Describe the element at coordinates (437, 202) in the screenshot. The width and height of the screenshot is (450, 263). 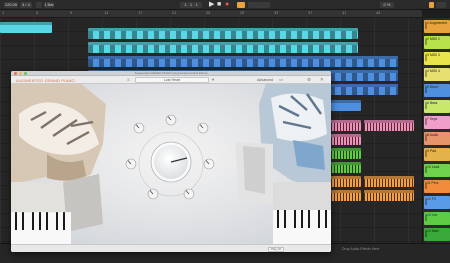
I see `track-header: 12 FX` at that location.